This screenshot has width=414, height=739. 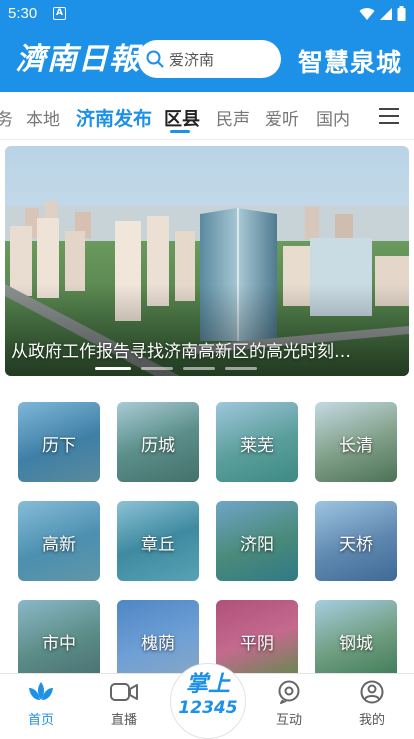 I want to click on status-bar: 5:30 A, so click(x=207, y=14).